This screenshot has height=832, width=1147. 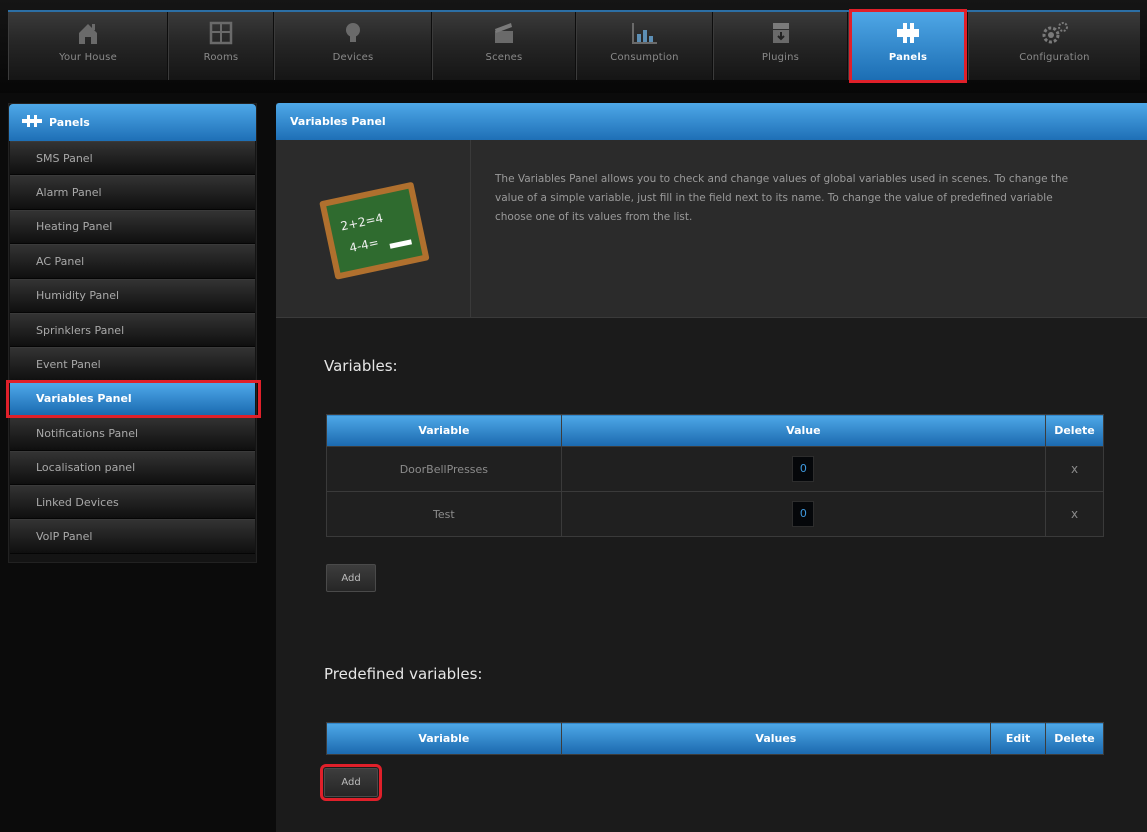 I want to click on chart-icon, so click(x=645, y=33).